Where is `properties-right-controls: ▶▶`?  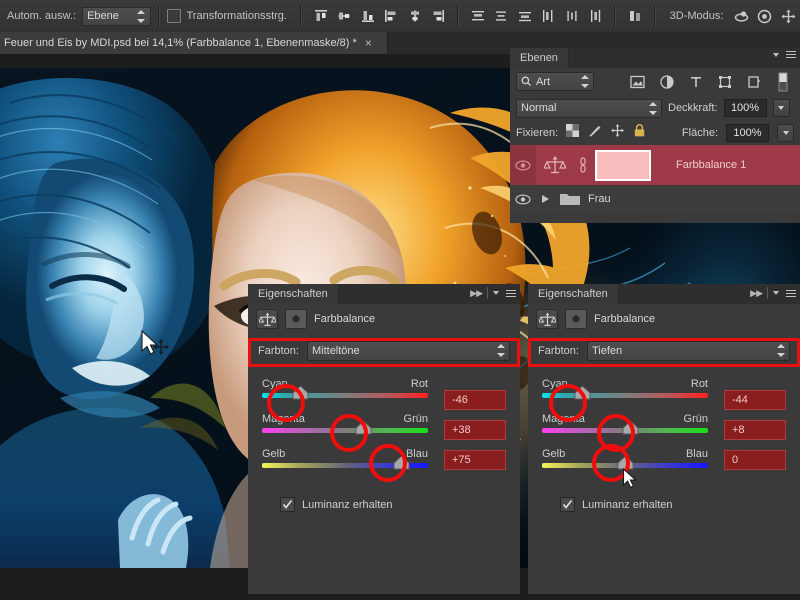
properties-right-controls: ▶▶ is located at coordinates (773, 293).